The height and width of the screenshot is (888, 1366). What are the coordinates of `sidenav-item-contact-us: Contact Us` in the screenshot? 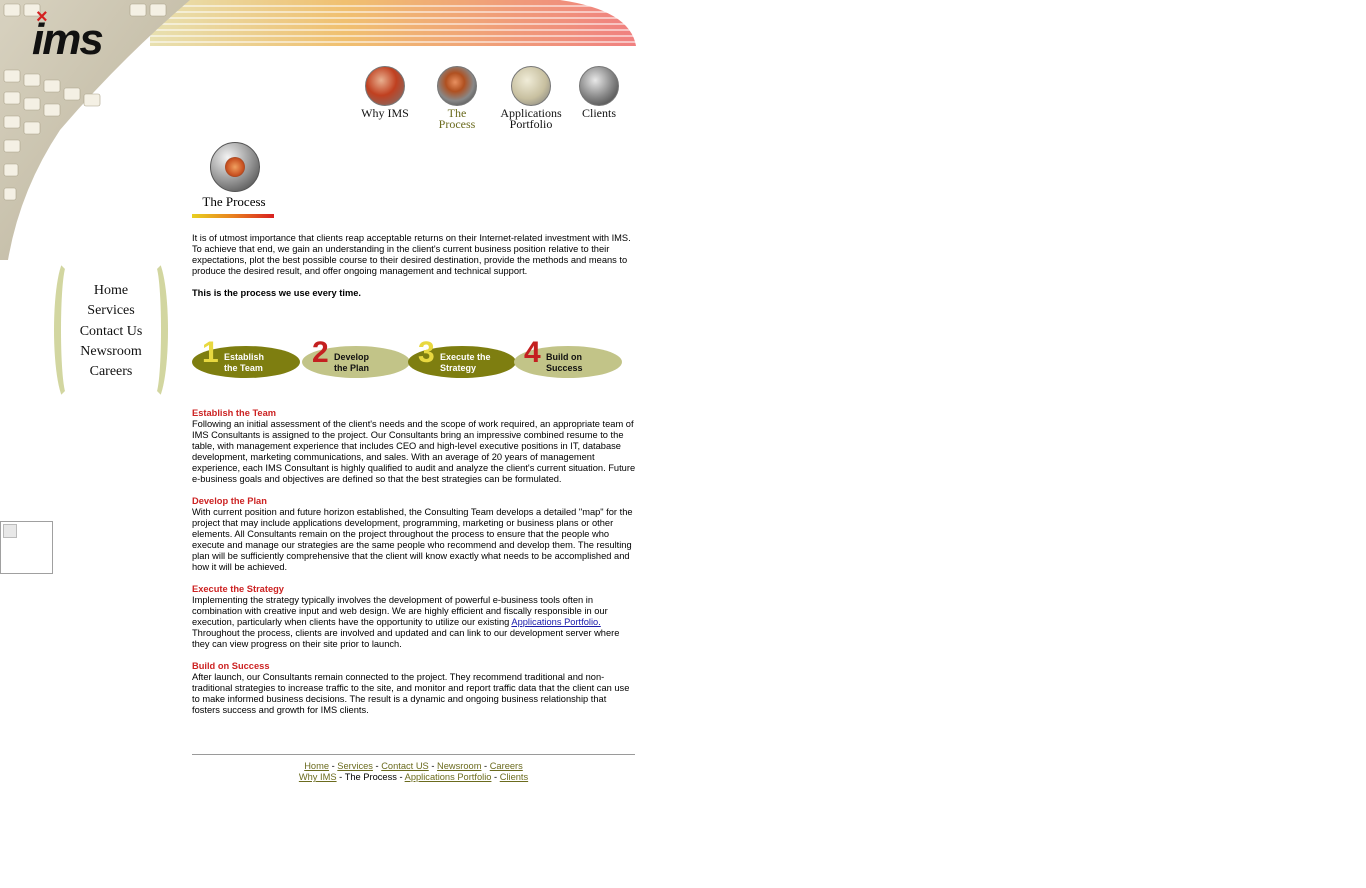 It's located at (111, 332).